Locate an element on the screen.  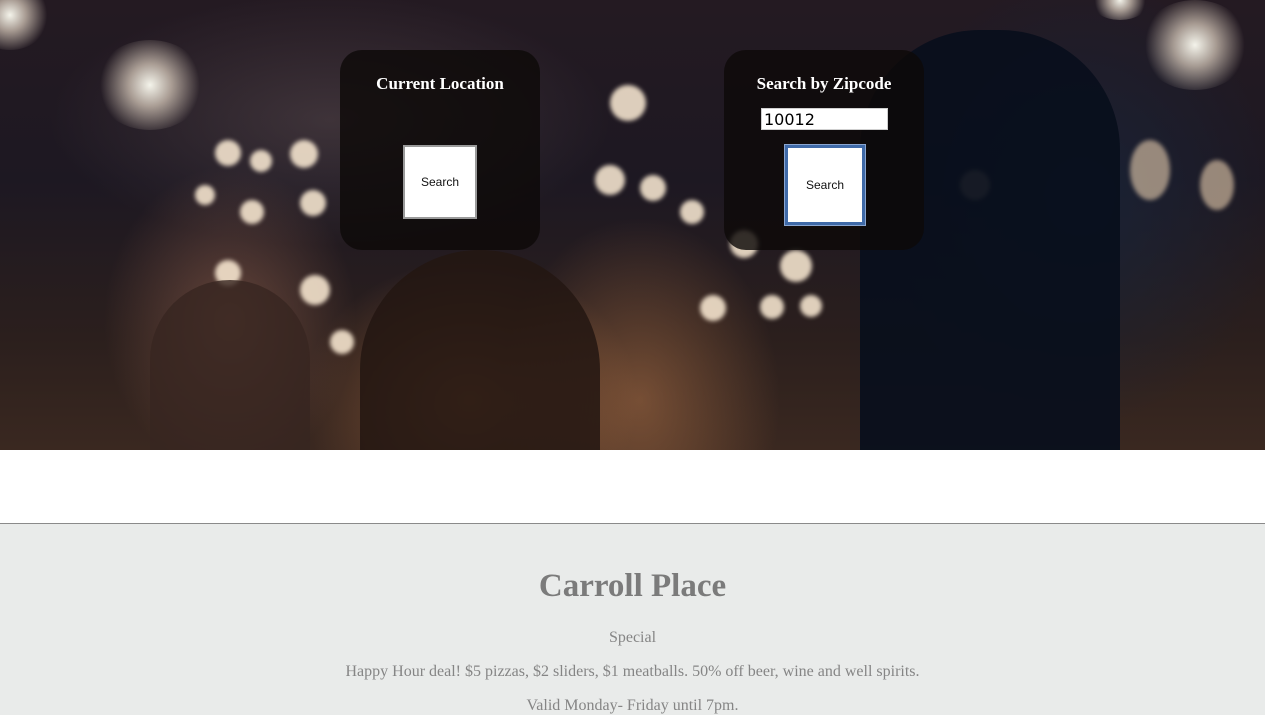
zipcode-search-button: Search is located at coordinates (825, 185).